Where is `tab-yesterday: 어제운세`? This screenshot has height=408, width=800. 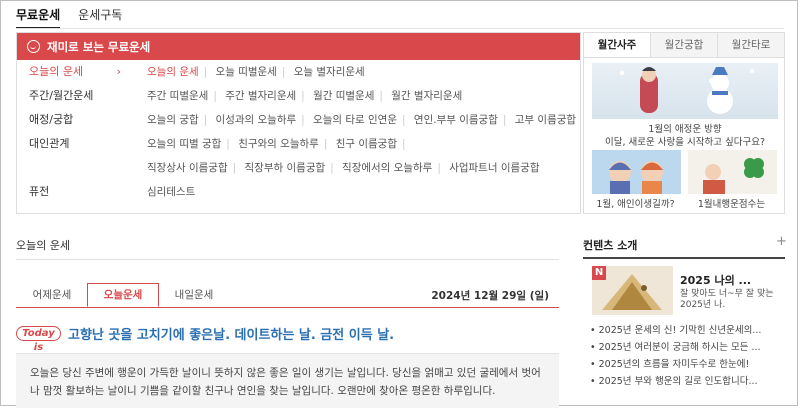 tab-yesterday: 어제운세 is located at coordinates (52, 295).